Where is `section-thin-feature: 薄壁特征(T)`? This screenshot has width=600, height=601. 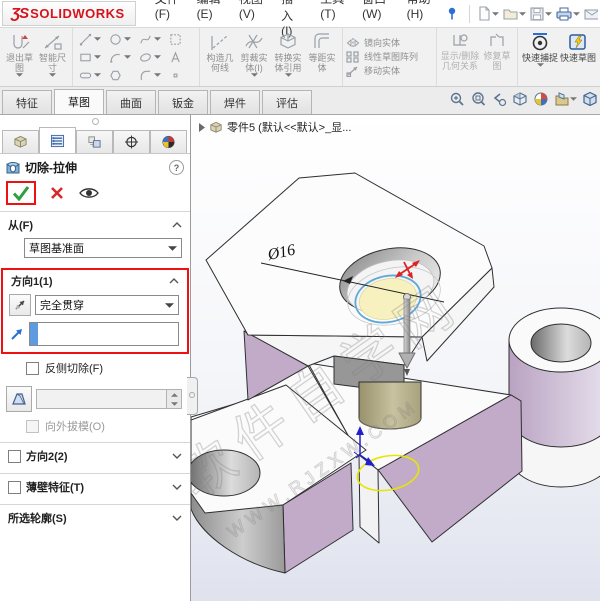
section-thin-feature: 薄壁特征(T) is located at coordinates (95, 486).